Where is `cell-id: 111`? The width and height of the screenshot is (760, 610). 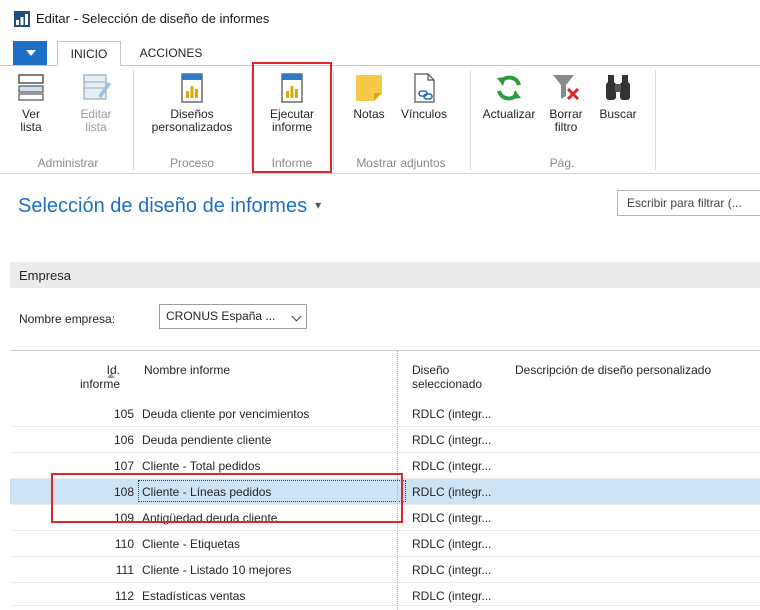
cell-id: 111 is located at coordinates (124, 570).